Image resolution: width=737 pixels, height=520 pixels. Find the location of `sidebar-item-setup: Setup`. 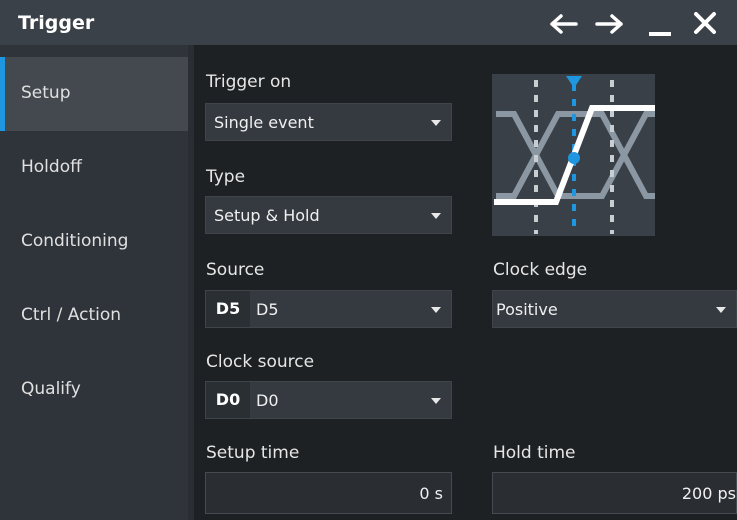

sidebar-item-setup: Setup is located at coordinates (94, 94).